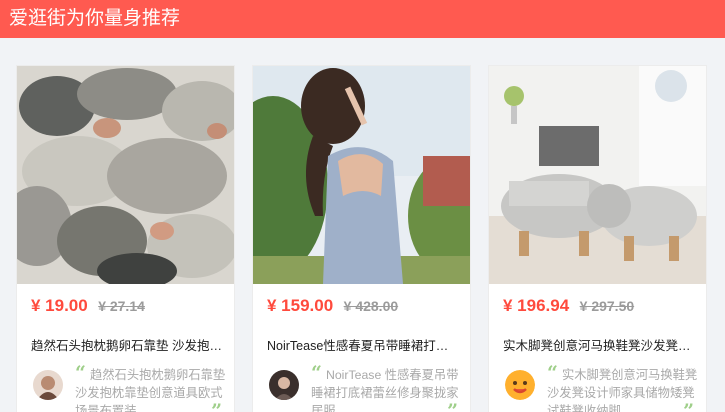  I want to click on price-row: ¥ 196.94 ¥ 297.50, so click(597, 304).